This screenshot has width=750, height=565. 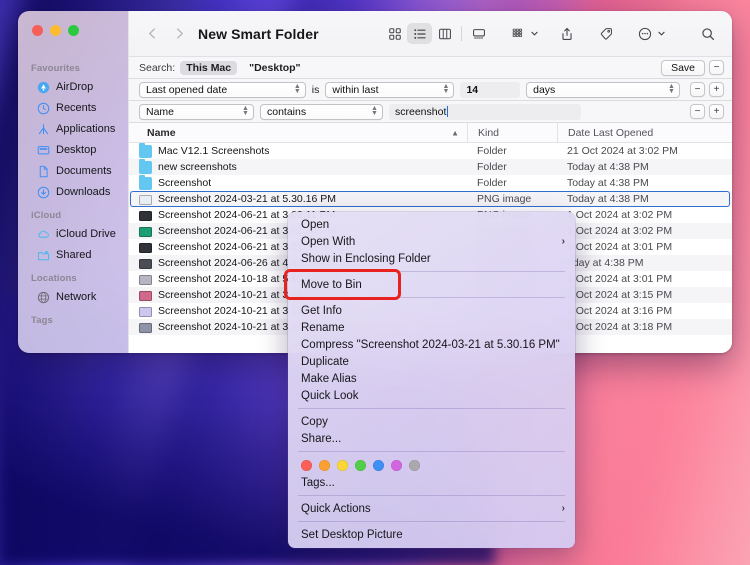 I want to click on airdrop-icon, so click(x=43, y=87).